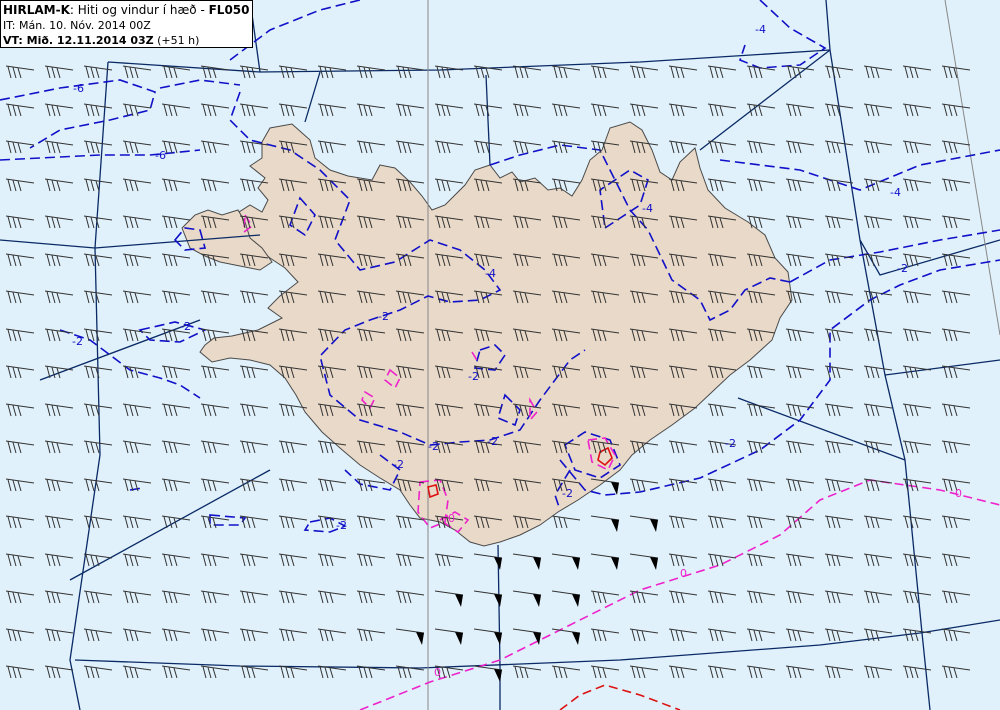 The height and width of the screenshot is (710, 1000). Describe the element at coordinates (176, 40) in the screenshot. I see `forecast-offset: (+51 h)` at that location.